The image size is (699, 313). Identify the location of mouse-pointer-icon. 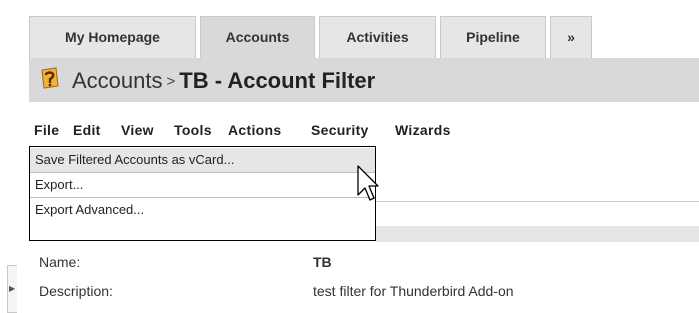
(368, 183).